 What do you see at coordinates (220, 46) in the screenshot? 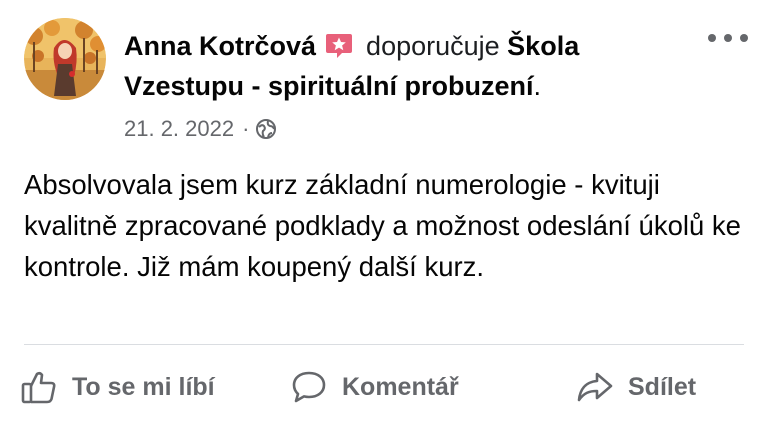
I see `author-name: Anna Kotrčová` at bounding box center [220, 46].